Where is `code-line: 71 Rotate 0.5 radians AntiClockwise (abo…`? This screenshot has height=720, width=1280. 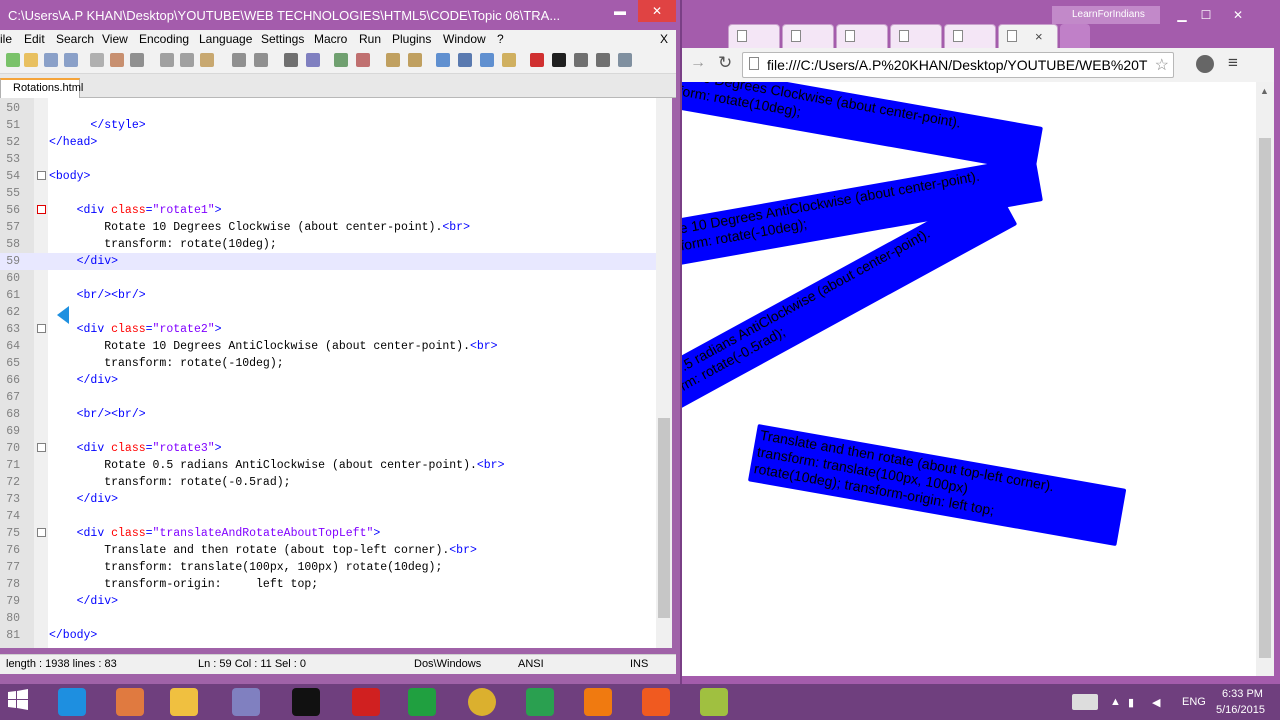 code-line: 71 Rotate 0.5 radians AntiClockwise (abo… is located at coordinates (328, 465).